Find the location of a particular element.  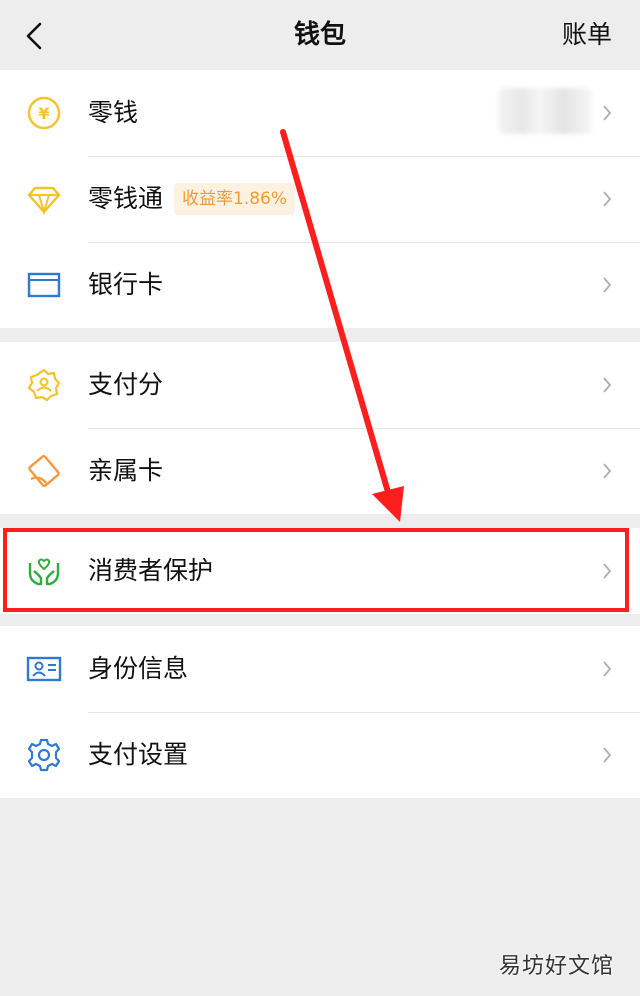

list-item-label: 零钱 is located at coordinates (113, 112).